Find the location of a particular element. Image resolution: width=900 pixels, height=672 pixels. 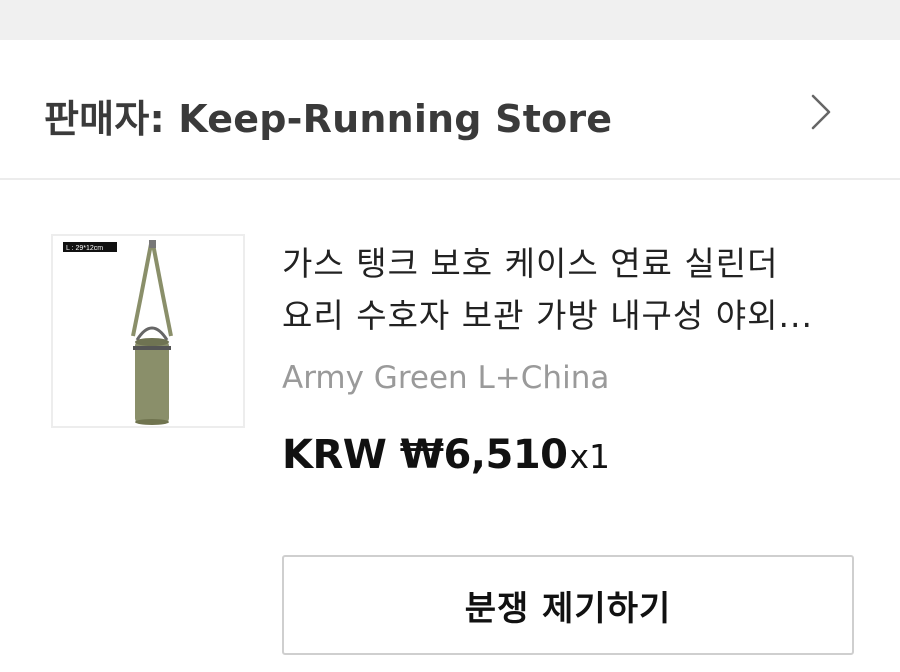

product-thumbnail: L : 29*12cm is located at coordinates (148, 331).